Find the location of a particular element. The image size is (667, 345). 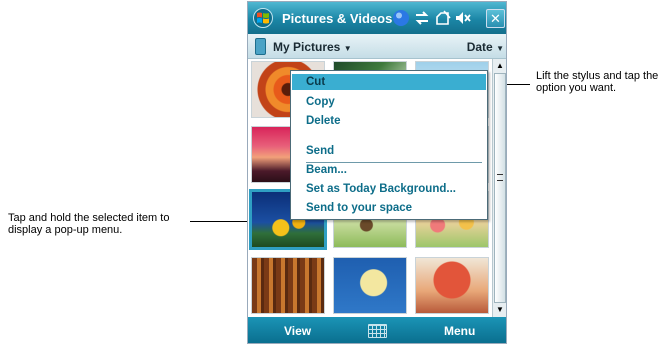

menu-item-delete: Delete is located at coordinates (323, 121).